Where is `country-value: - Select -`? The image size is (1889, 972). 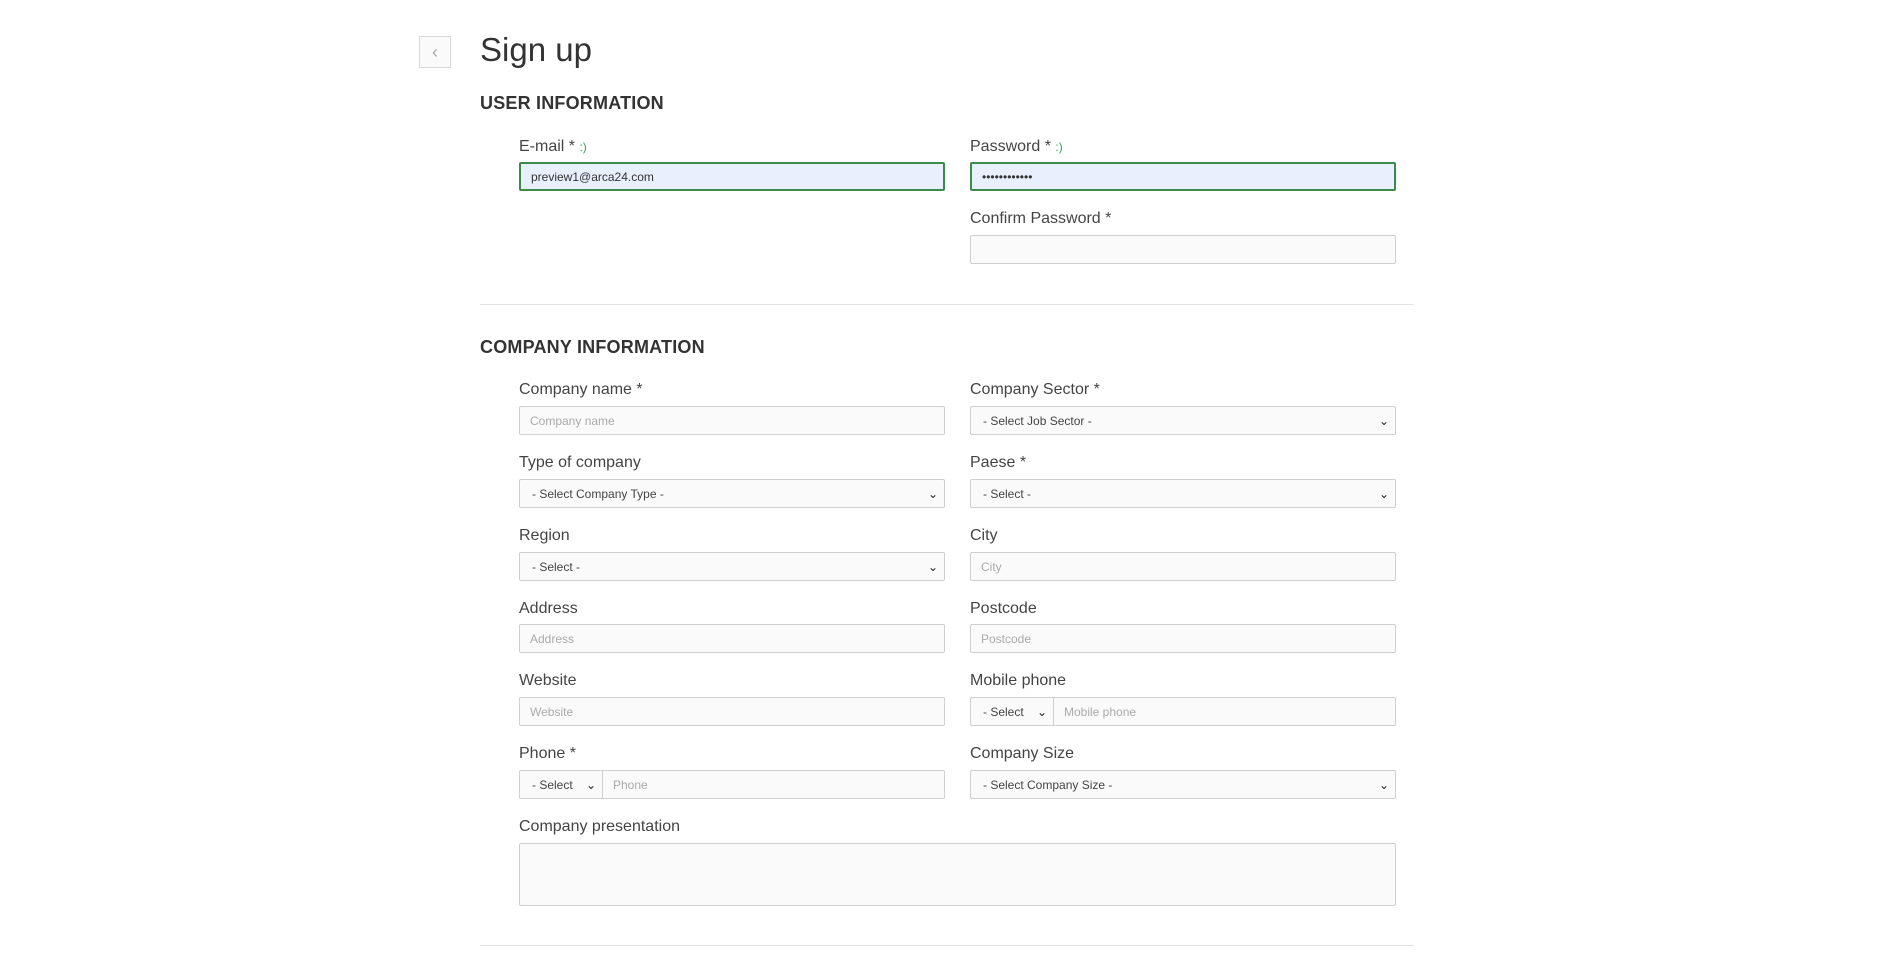 country-value: - Select - is located at coordinates (1007, 493).